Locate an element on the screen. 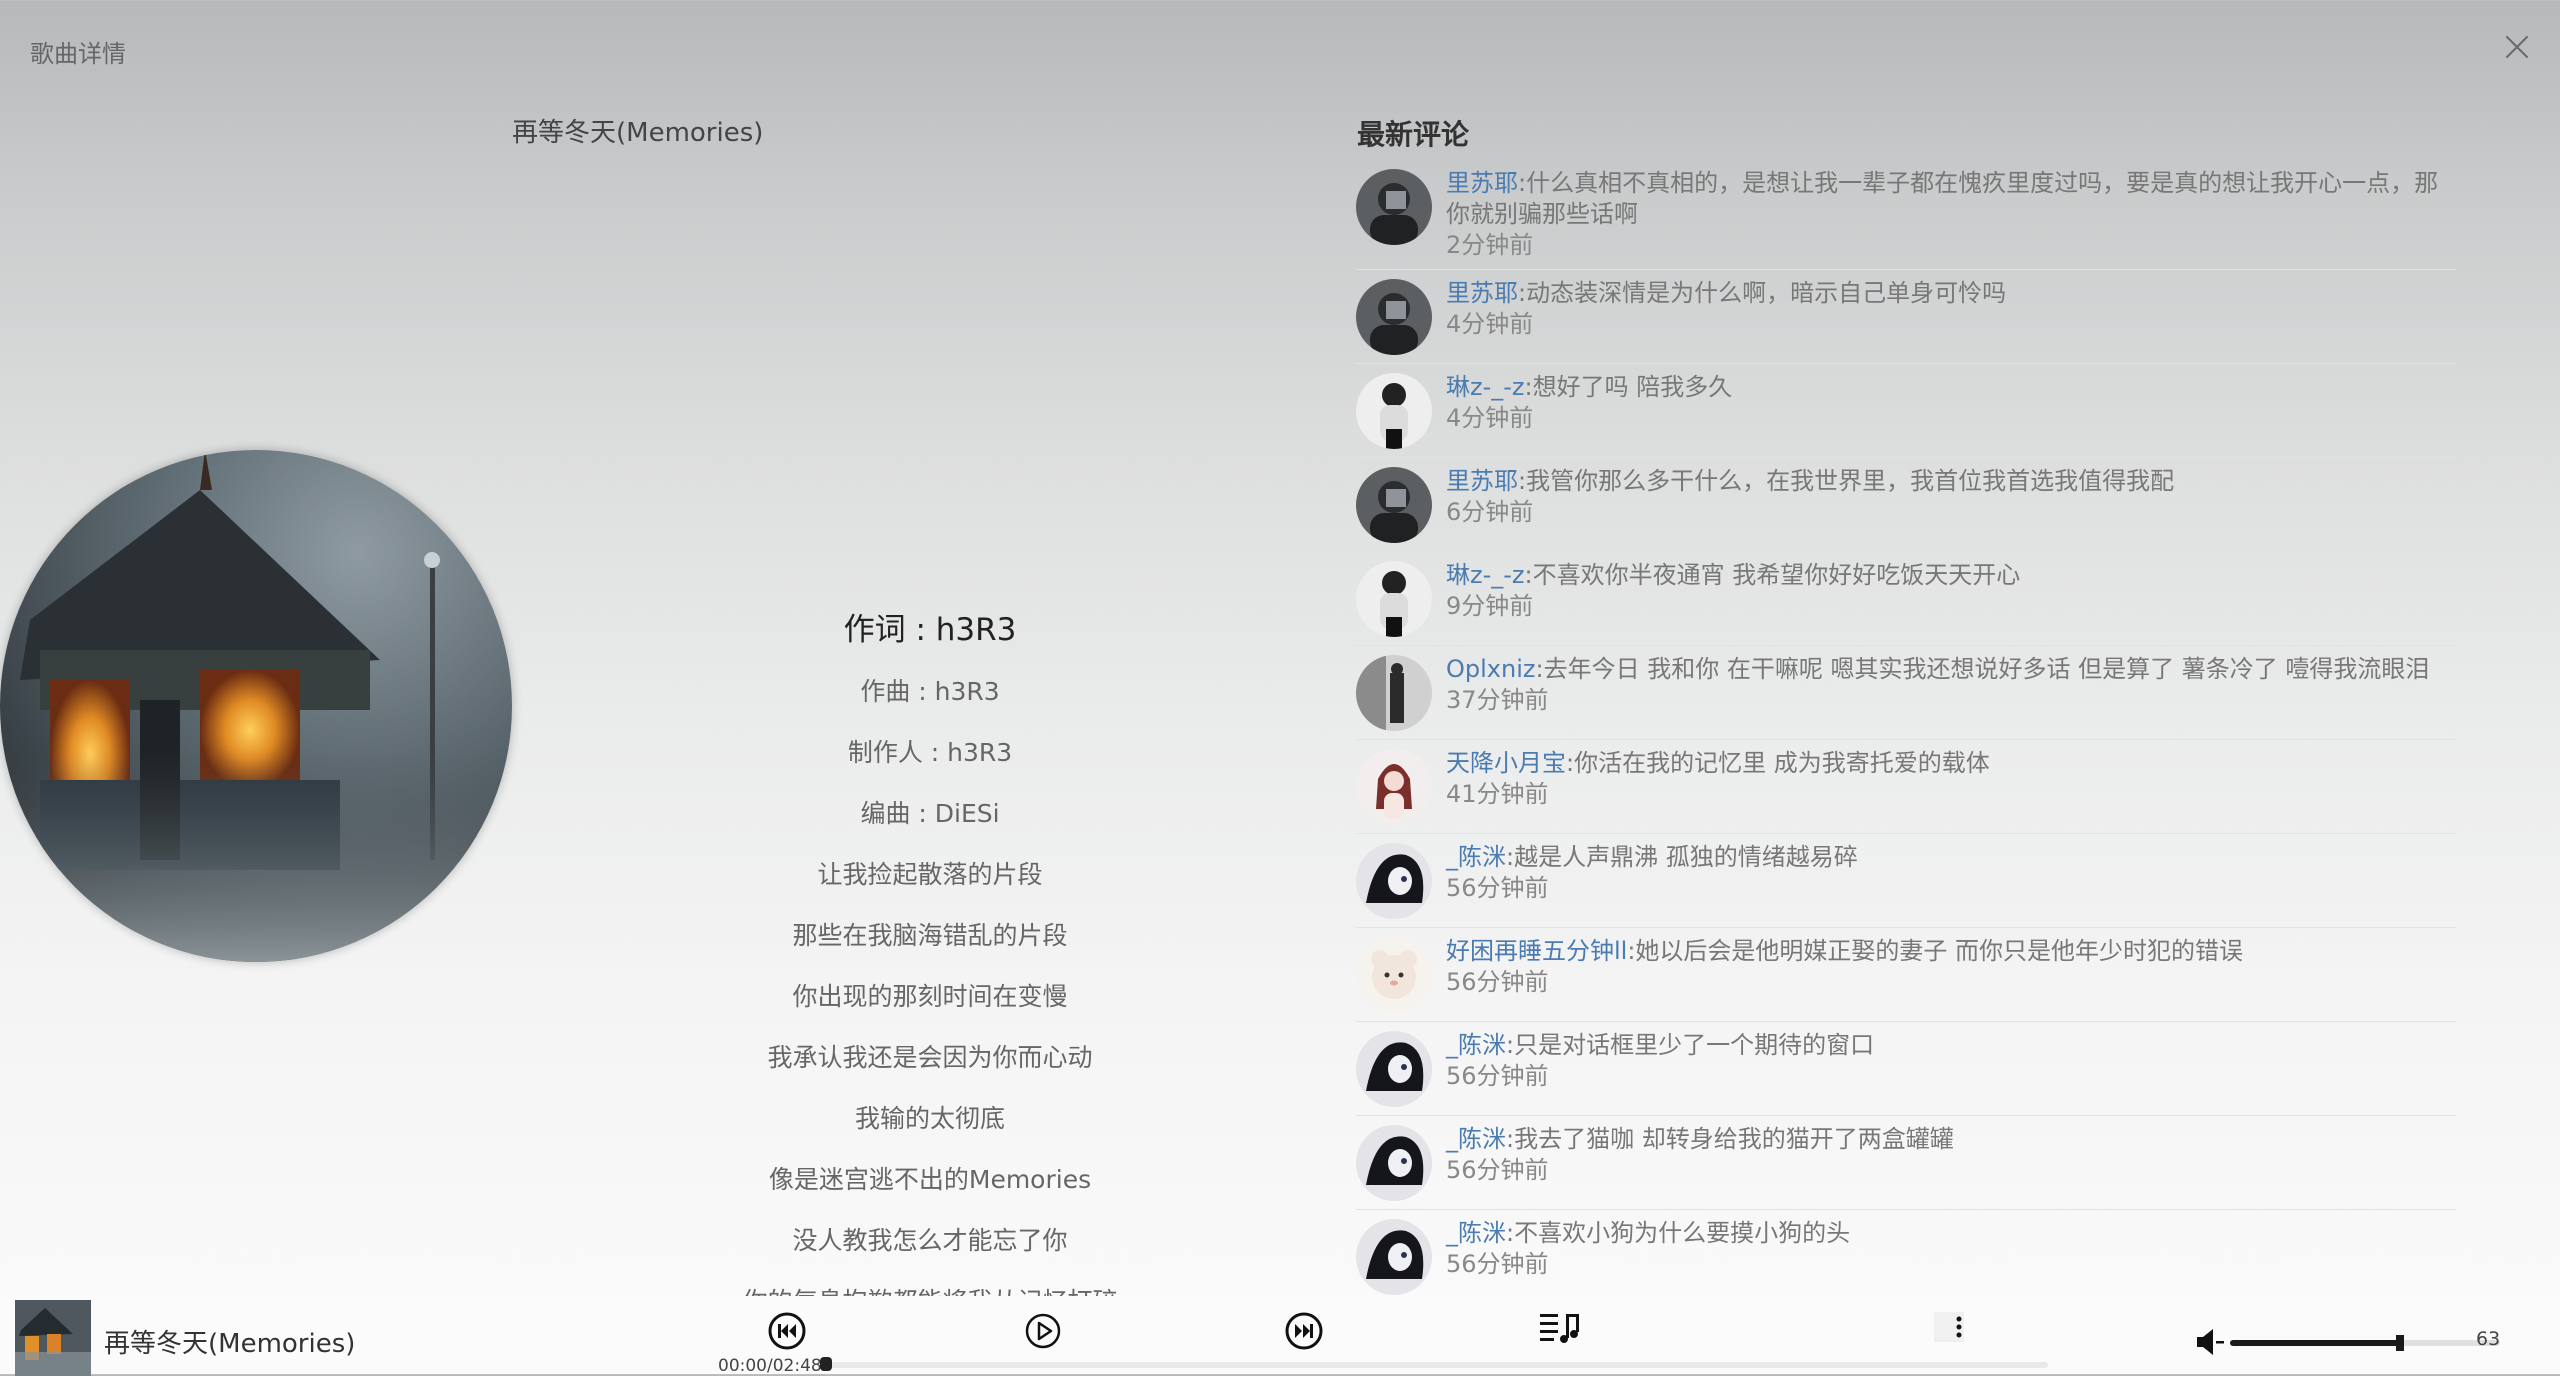 The width and height of the screenshot is (2560, 1376). comment-body: _陈洣:我去了猫咖 却转身给我的猫开了两盒罐罐 56分钟前 is located at coordinates (1951, 1153).